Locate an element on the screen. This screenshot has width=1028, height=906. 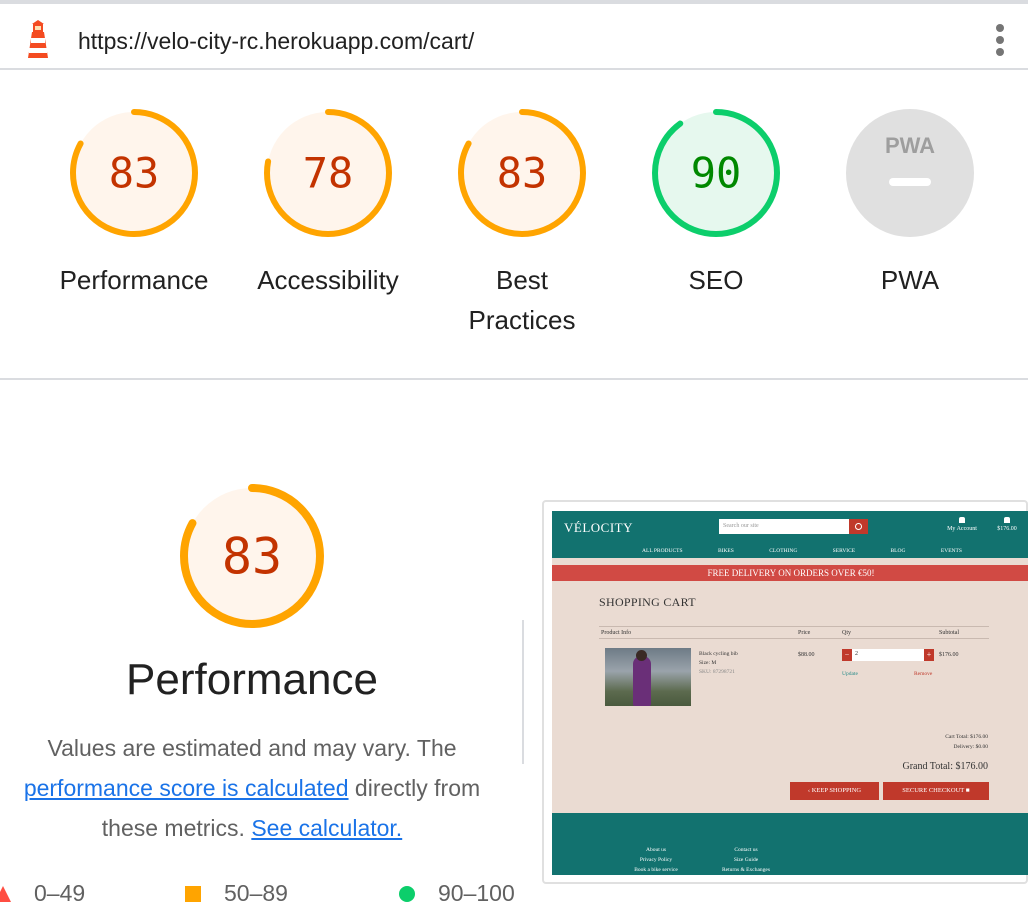
score-legend: 0–49 50–89 90–100 is located at coordinates (270, 893).